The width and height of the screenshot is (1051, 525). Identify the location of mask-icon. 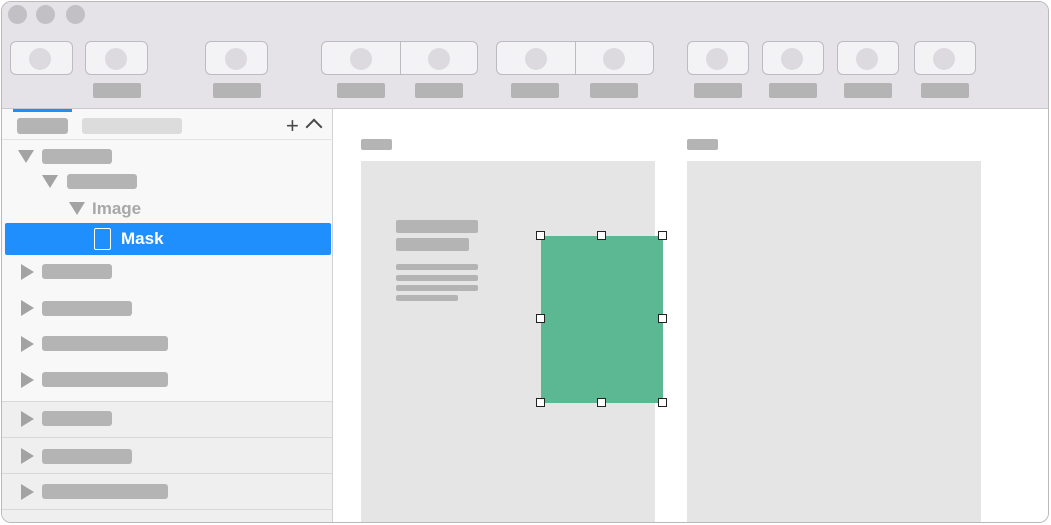
(102, 239).